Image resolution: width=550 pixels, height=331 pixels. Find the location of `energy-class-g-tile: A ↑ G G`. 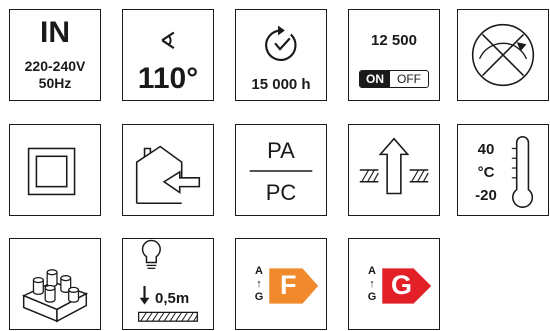

energy-class-g-tile: A ↑ G G is located at coordinates (394, 284).